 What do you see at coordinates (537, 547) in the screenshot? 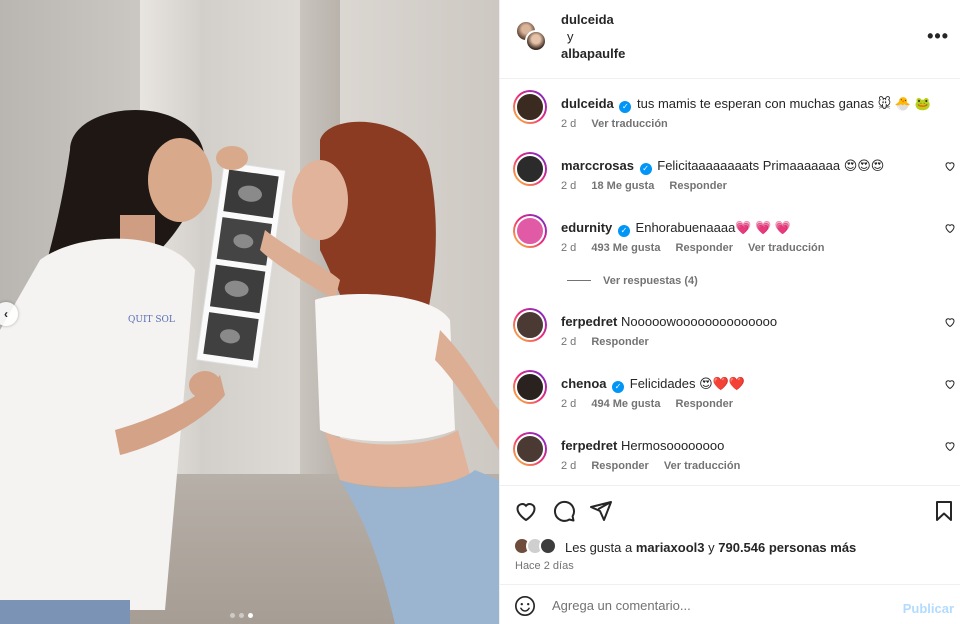
I see `liker-avatars` at bounding box center [537, 547].